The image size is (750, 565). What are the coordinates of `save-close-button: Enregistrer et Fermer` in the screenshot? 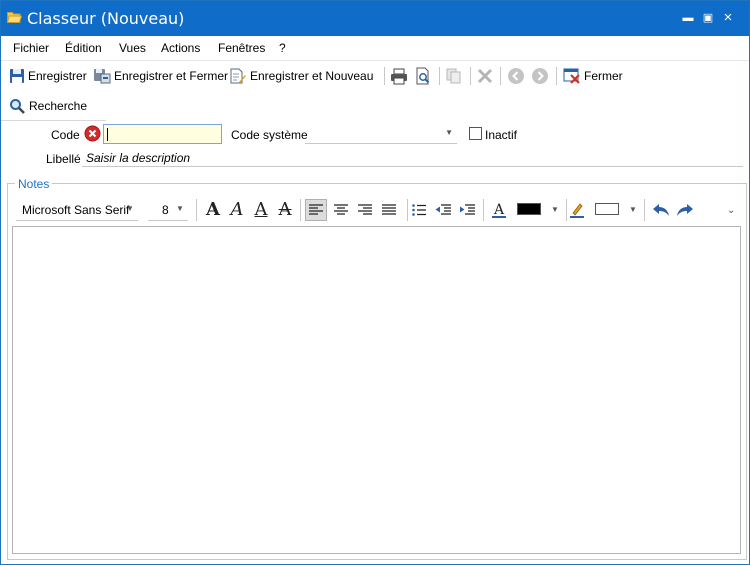 It's located at (160, 76).